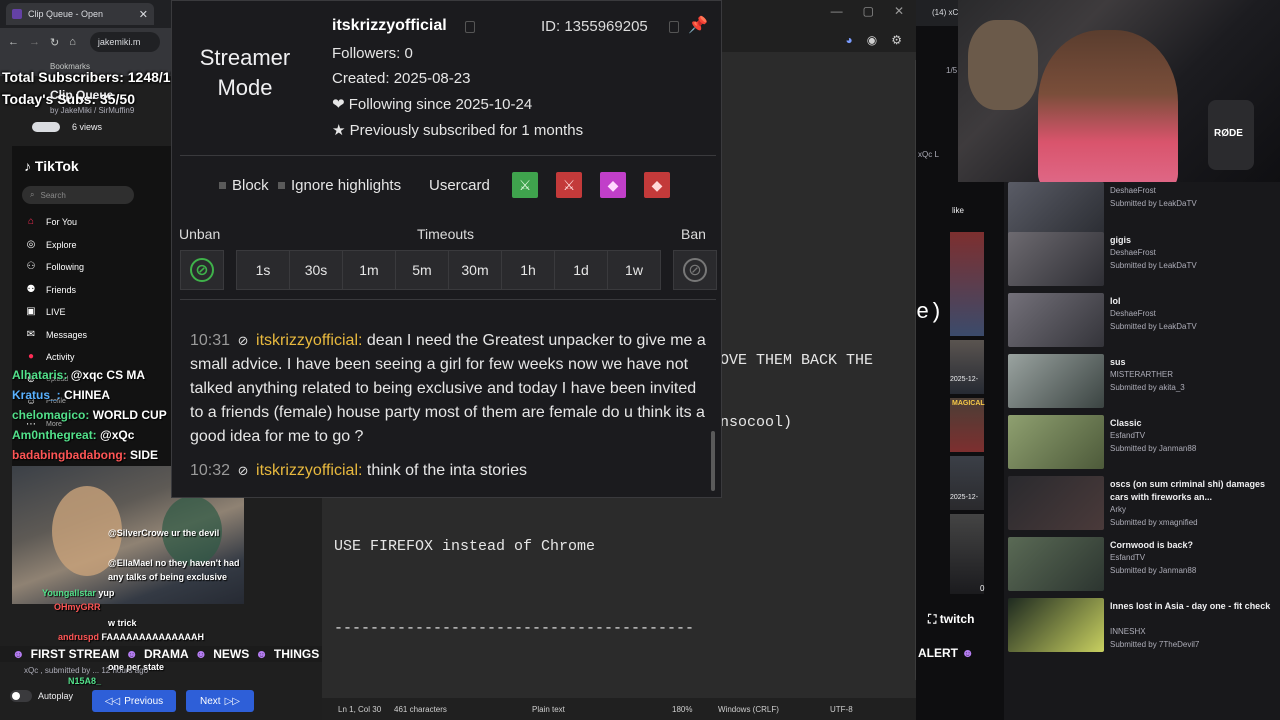  I want to click on timeout-1w-button: 1w, so click(634, 270).